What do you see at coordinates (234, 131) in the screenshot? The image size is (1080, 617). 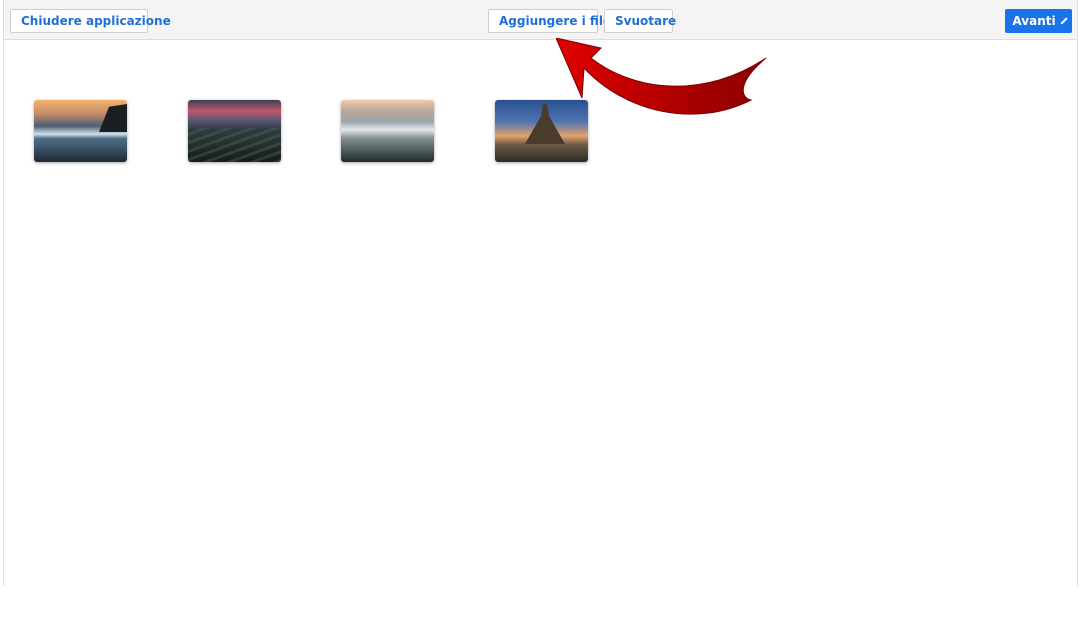 I see `thumbnail-rock-ribs` at bounding box center [234, 131].